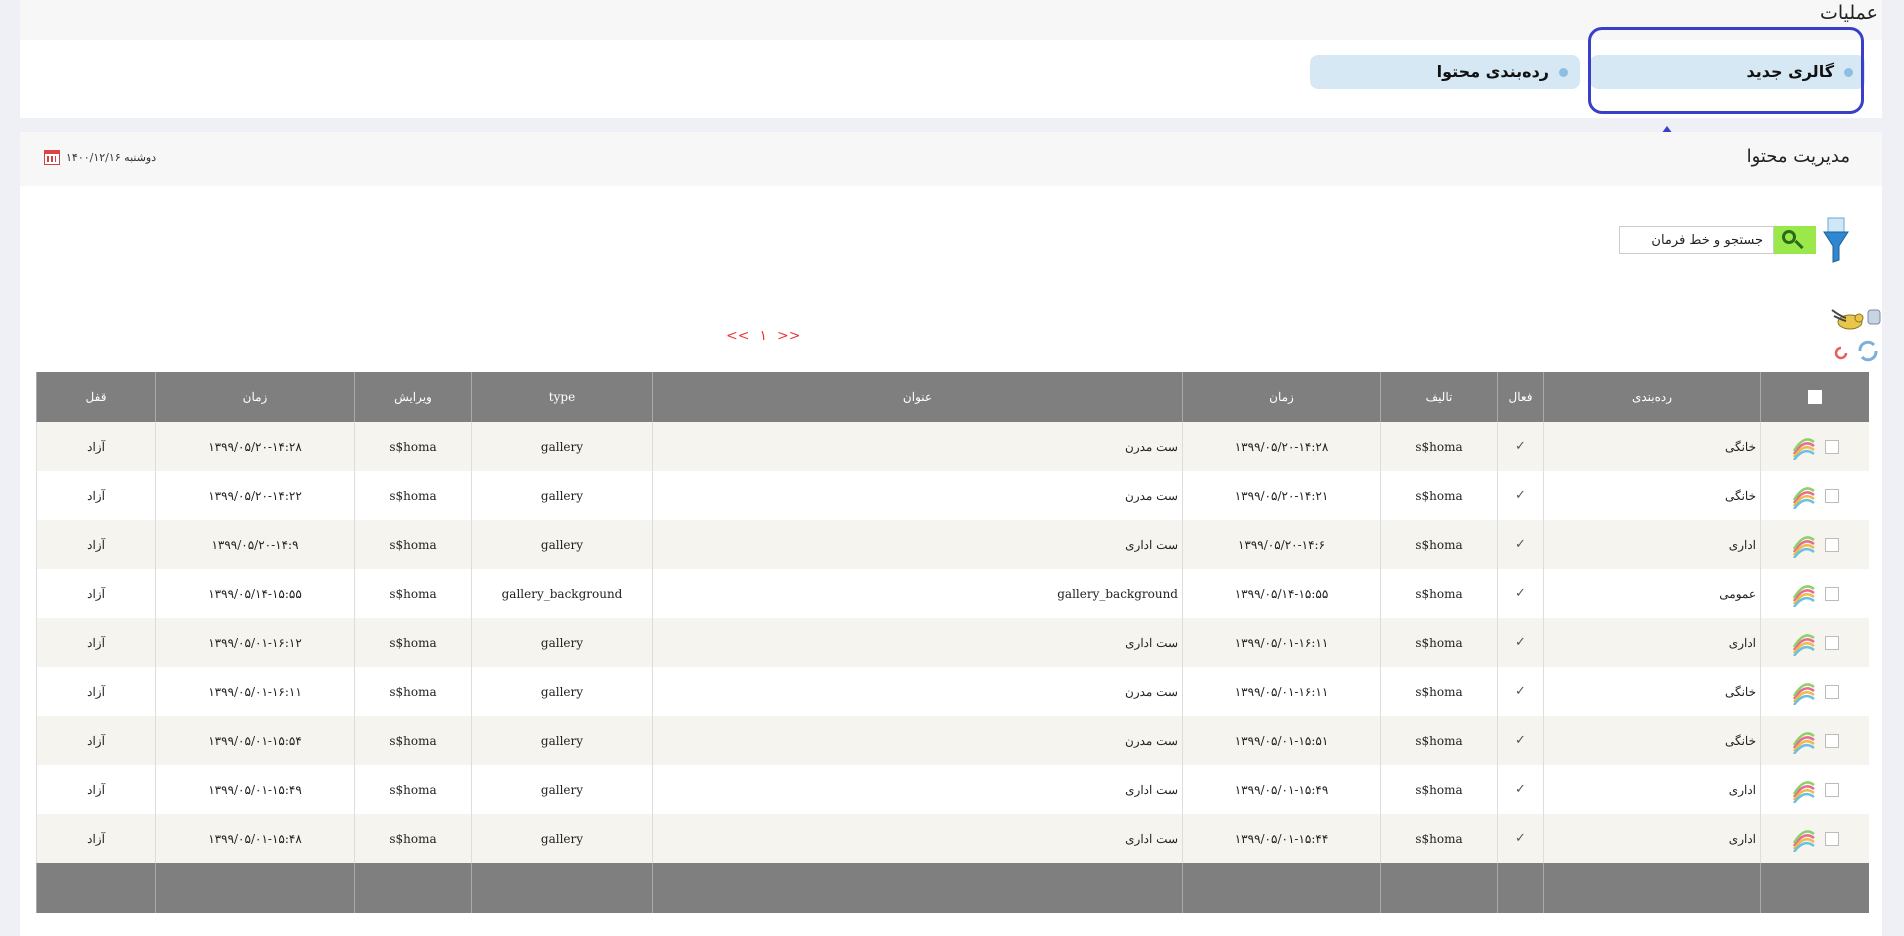 Image resolution: width=1904 pixels, height=936 pixels. I want to click on operations-title: عملیات, so click(1848, 13).